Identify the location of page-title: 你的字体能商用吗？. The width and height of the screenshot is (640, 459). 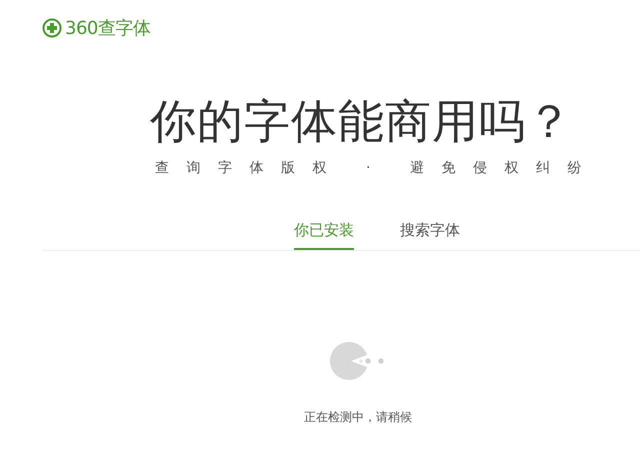
(361, 121).